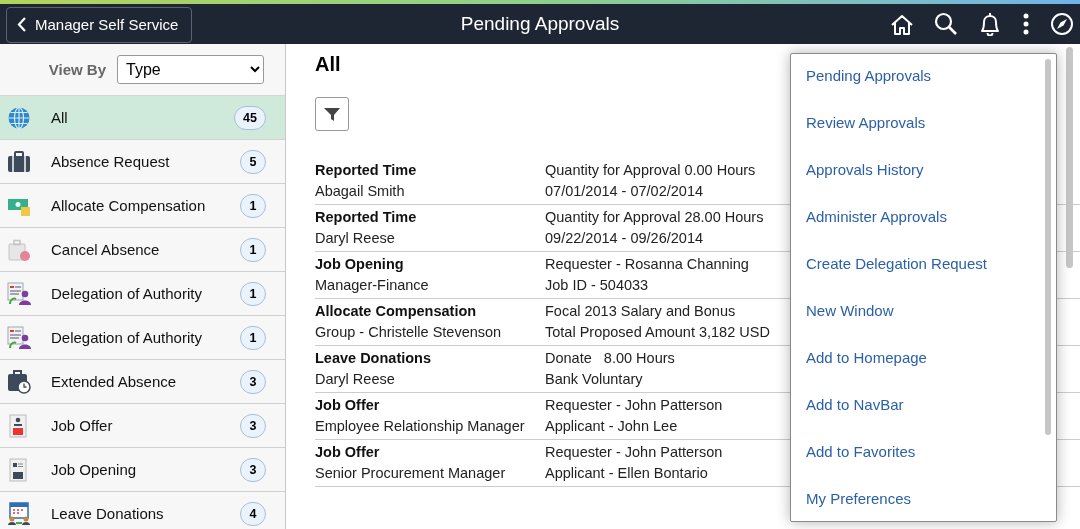 The height and width of the screenshot is (529, 1080). I want to click on filter-button, so click(332, 114).